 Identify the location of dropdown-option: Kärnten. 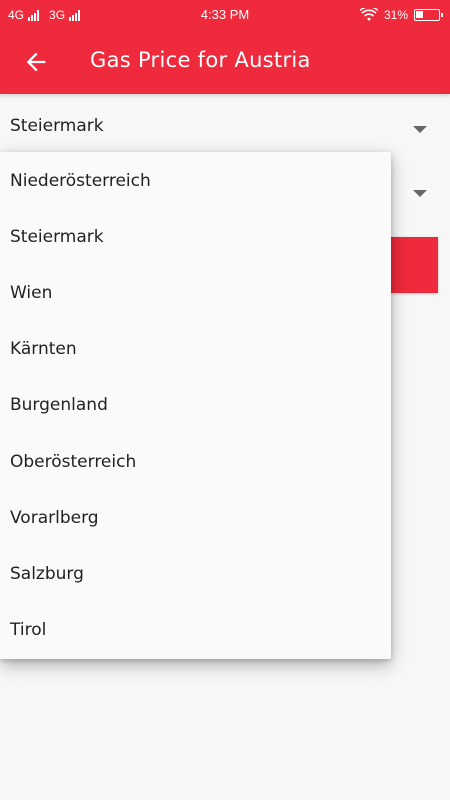
(195, 349).